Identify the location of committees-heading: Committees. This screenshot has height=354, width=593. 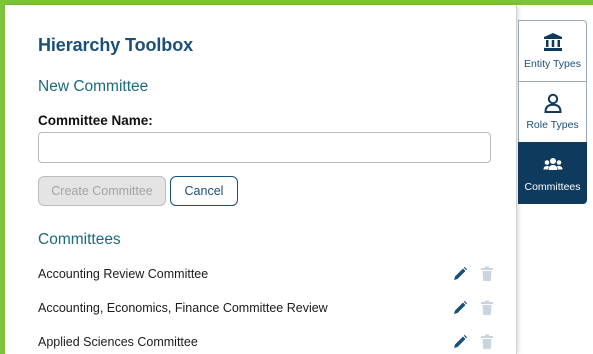
(79, 239).